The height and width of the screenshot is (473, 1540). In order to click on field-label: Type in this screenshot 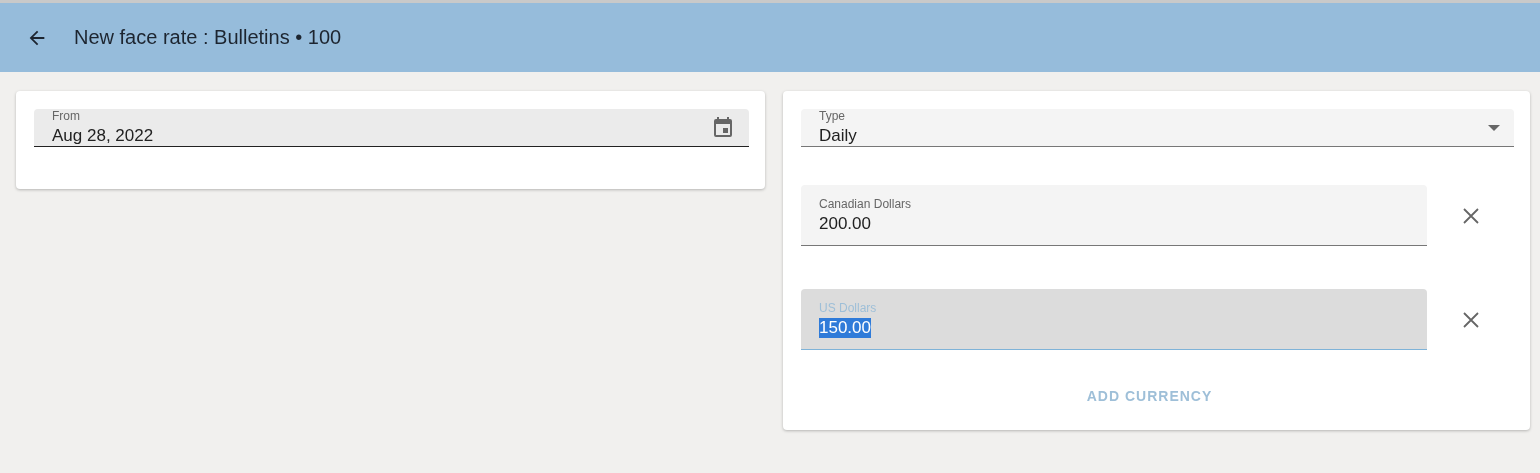, I will do `click(832, 116)`.